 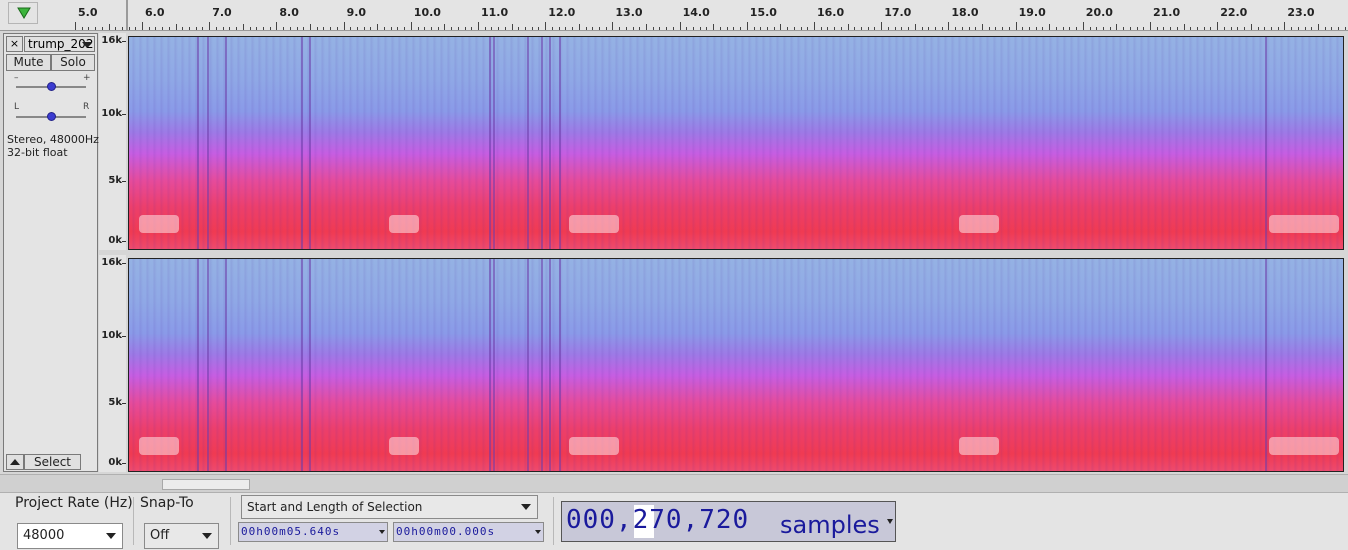 What do you see at coordinates (73, 62) in the screenshot?
I see `solo-button: Solo` at bounding box center [73, 62].